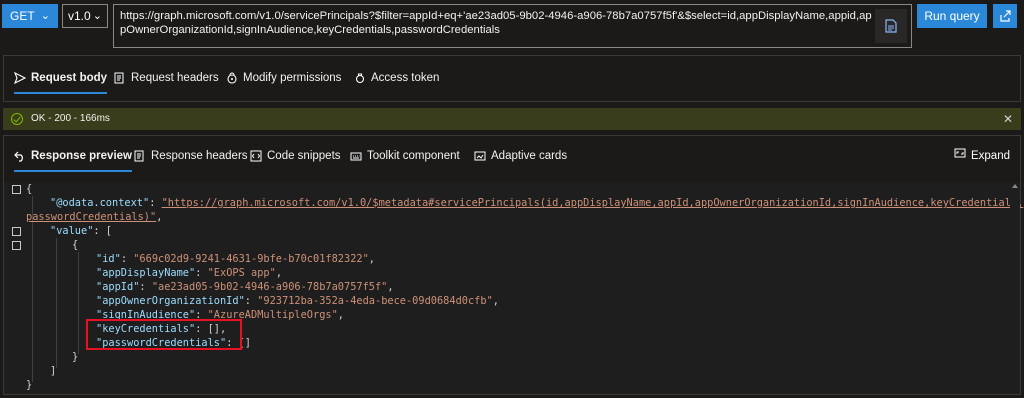  What do you see at coordinates (17, 119) in the screenshot?
I see `check-circle-icon` at bounding box center [17, 119].